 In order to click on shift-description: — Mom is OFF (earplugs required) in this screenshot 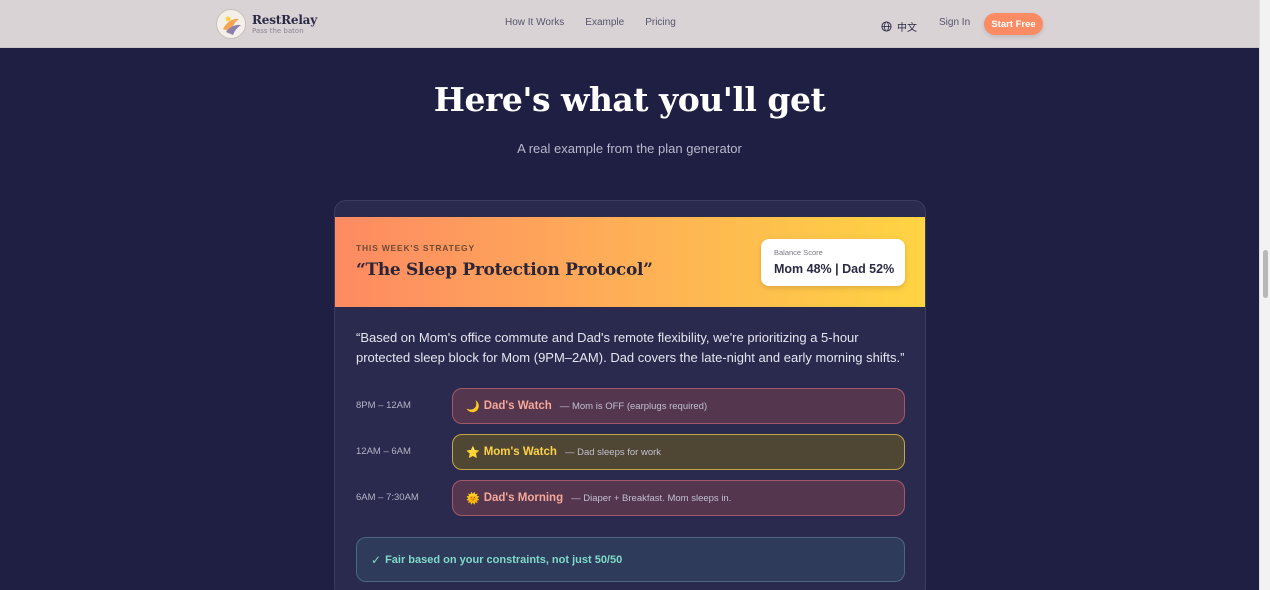, I will do `click(633, 406)`.